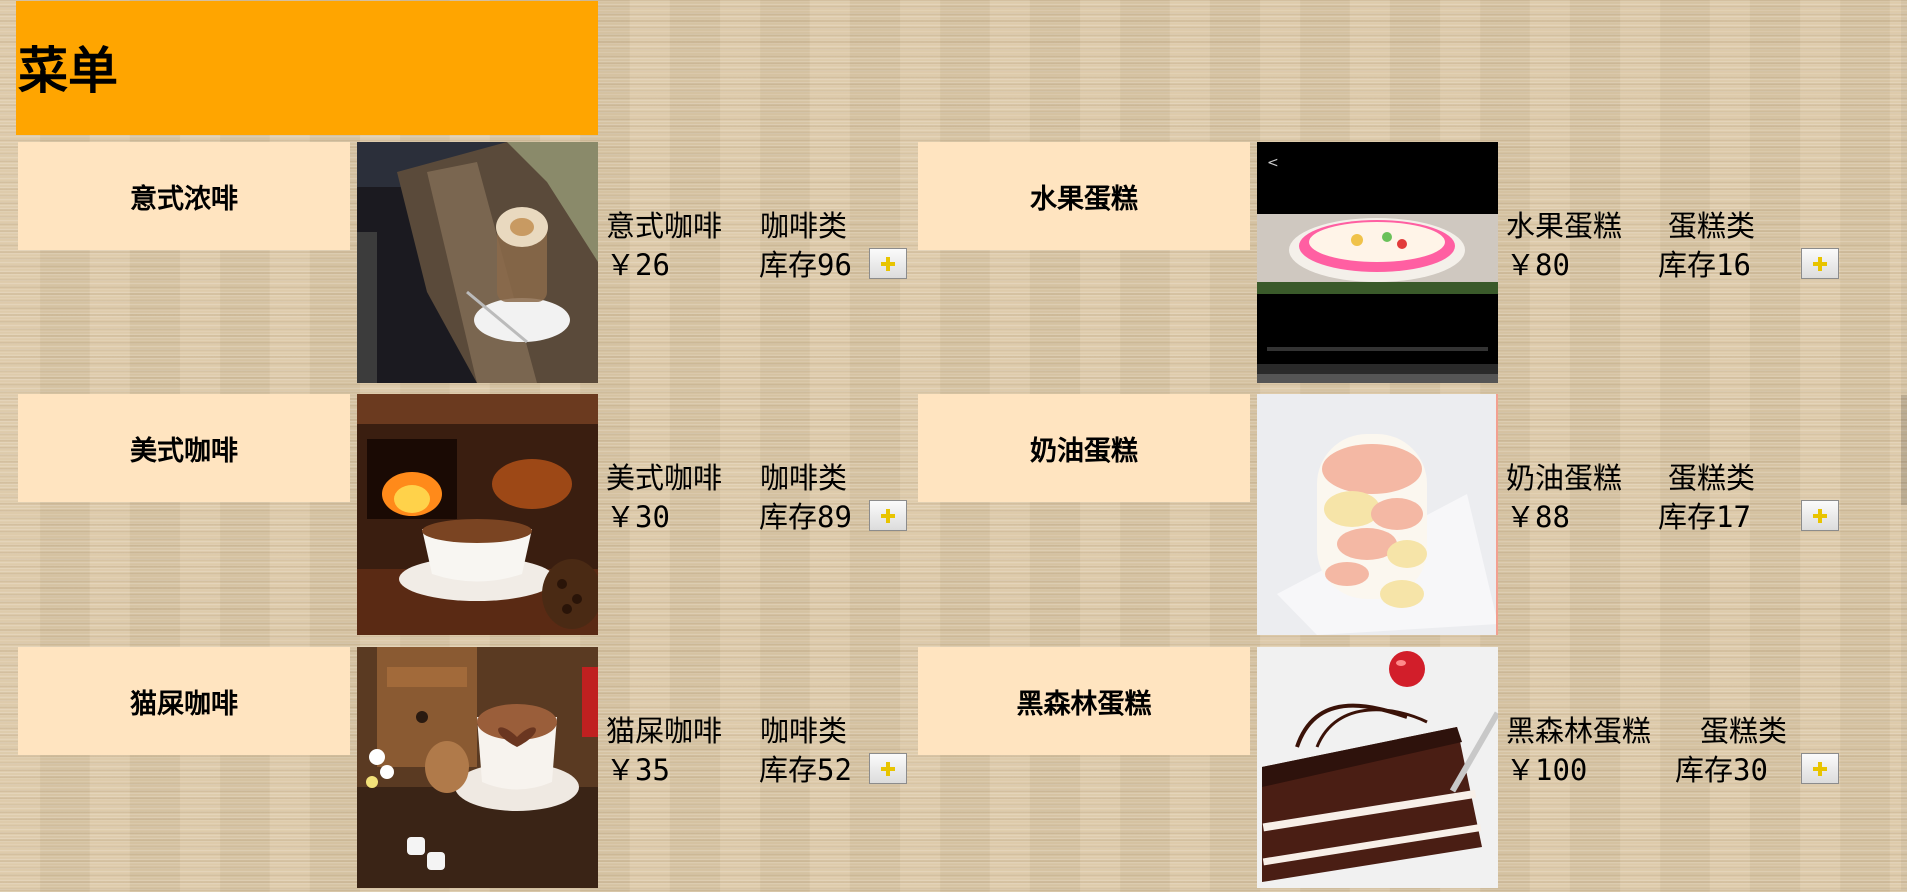 Image resolution: width=1907 pixels, height=892 pixels. Describe the element at coordinates (1084, 701) in the screenshot. I see `item-name-label: 黑森林蛋糕` at that location.